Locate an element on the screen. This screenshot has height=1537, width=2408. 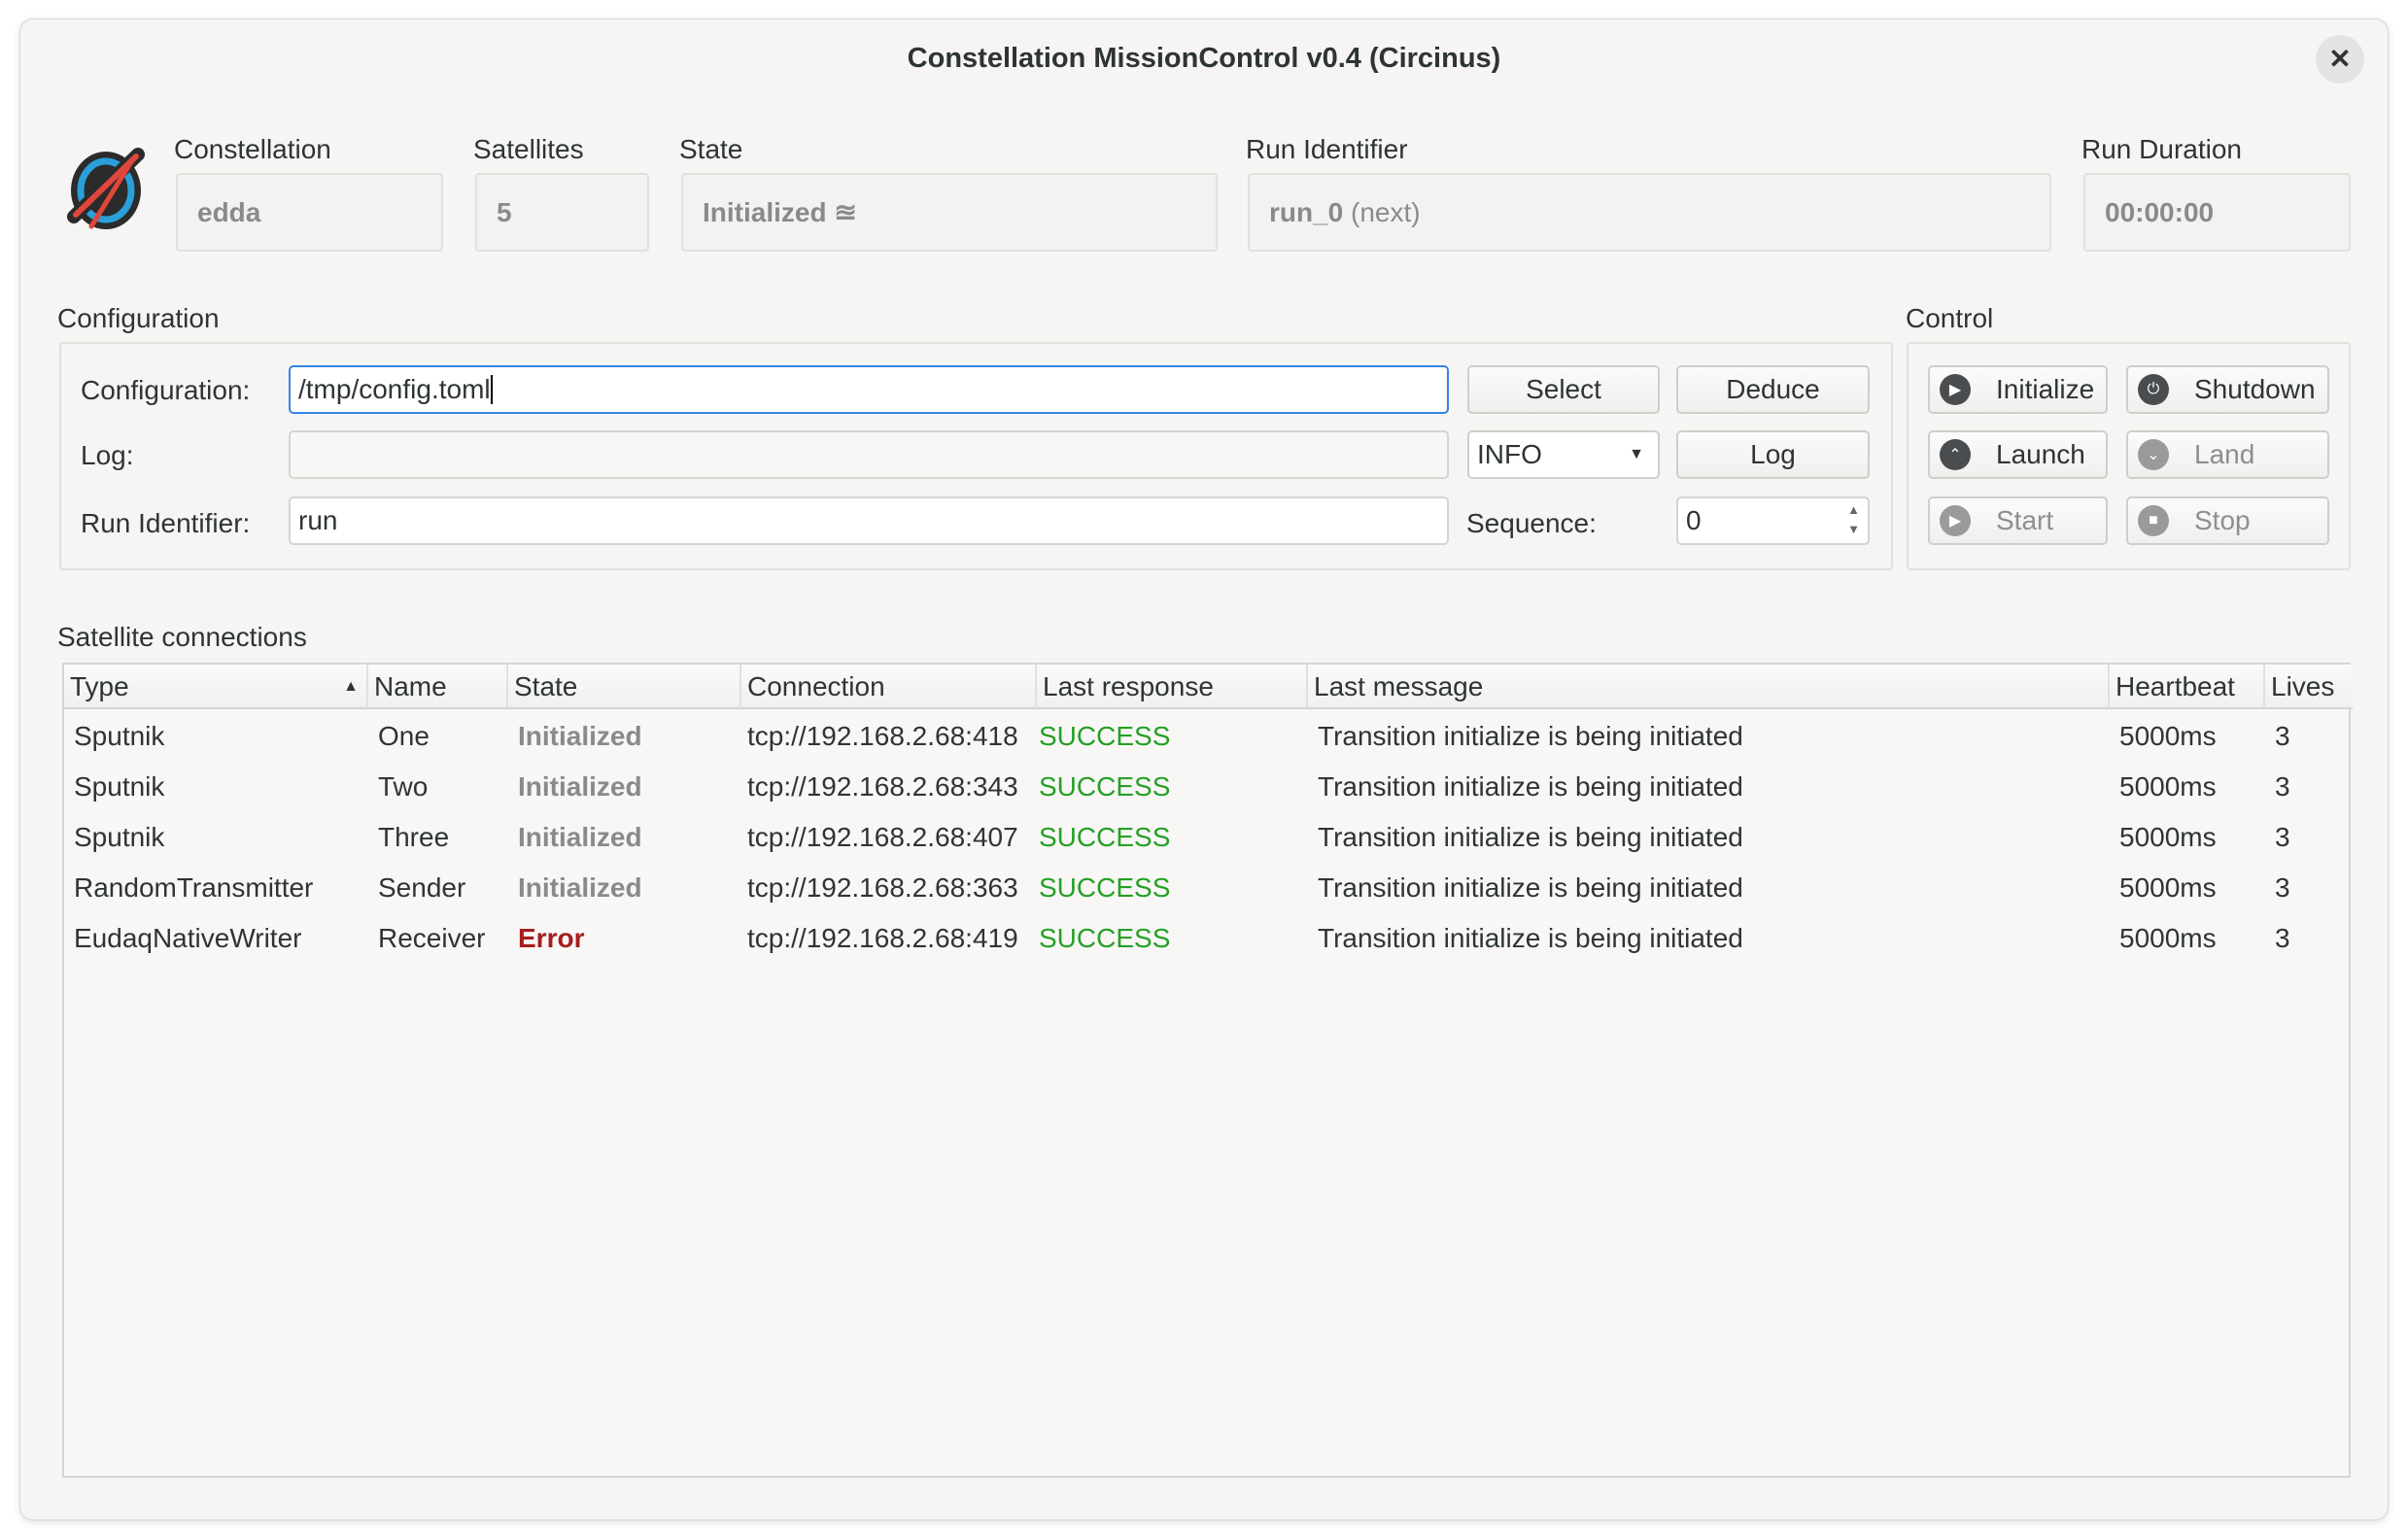
configuration-group-label: Configuration is located at coordinates (138, 318).